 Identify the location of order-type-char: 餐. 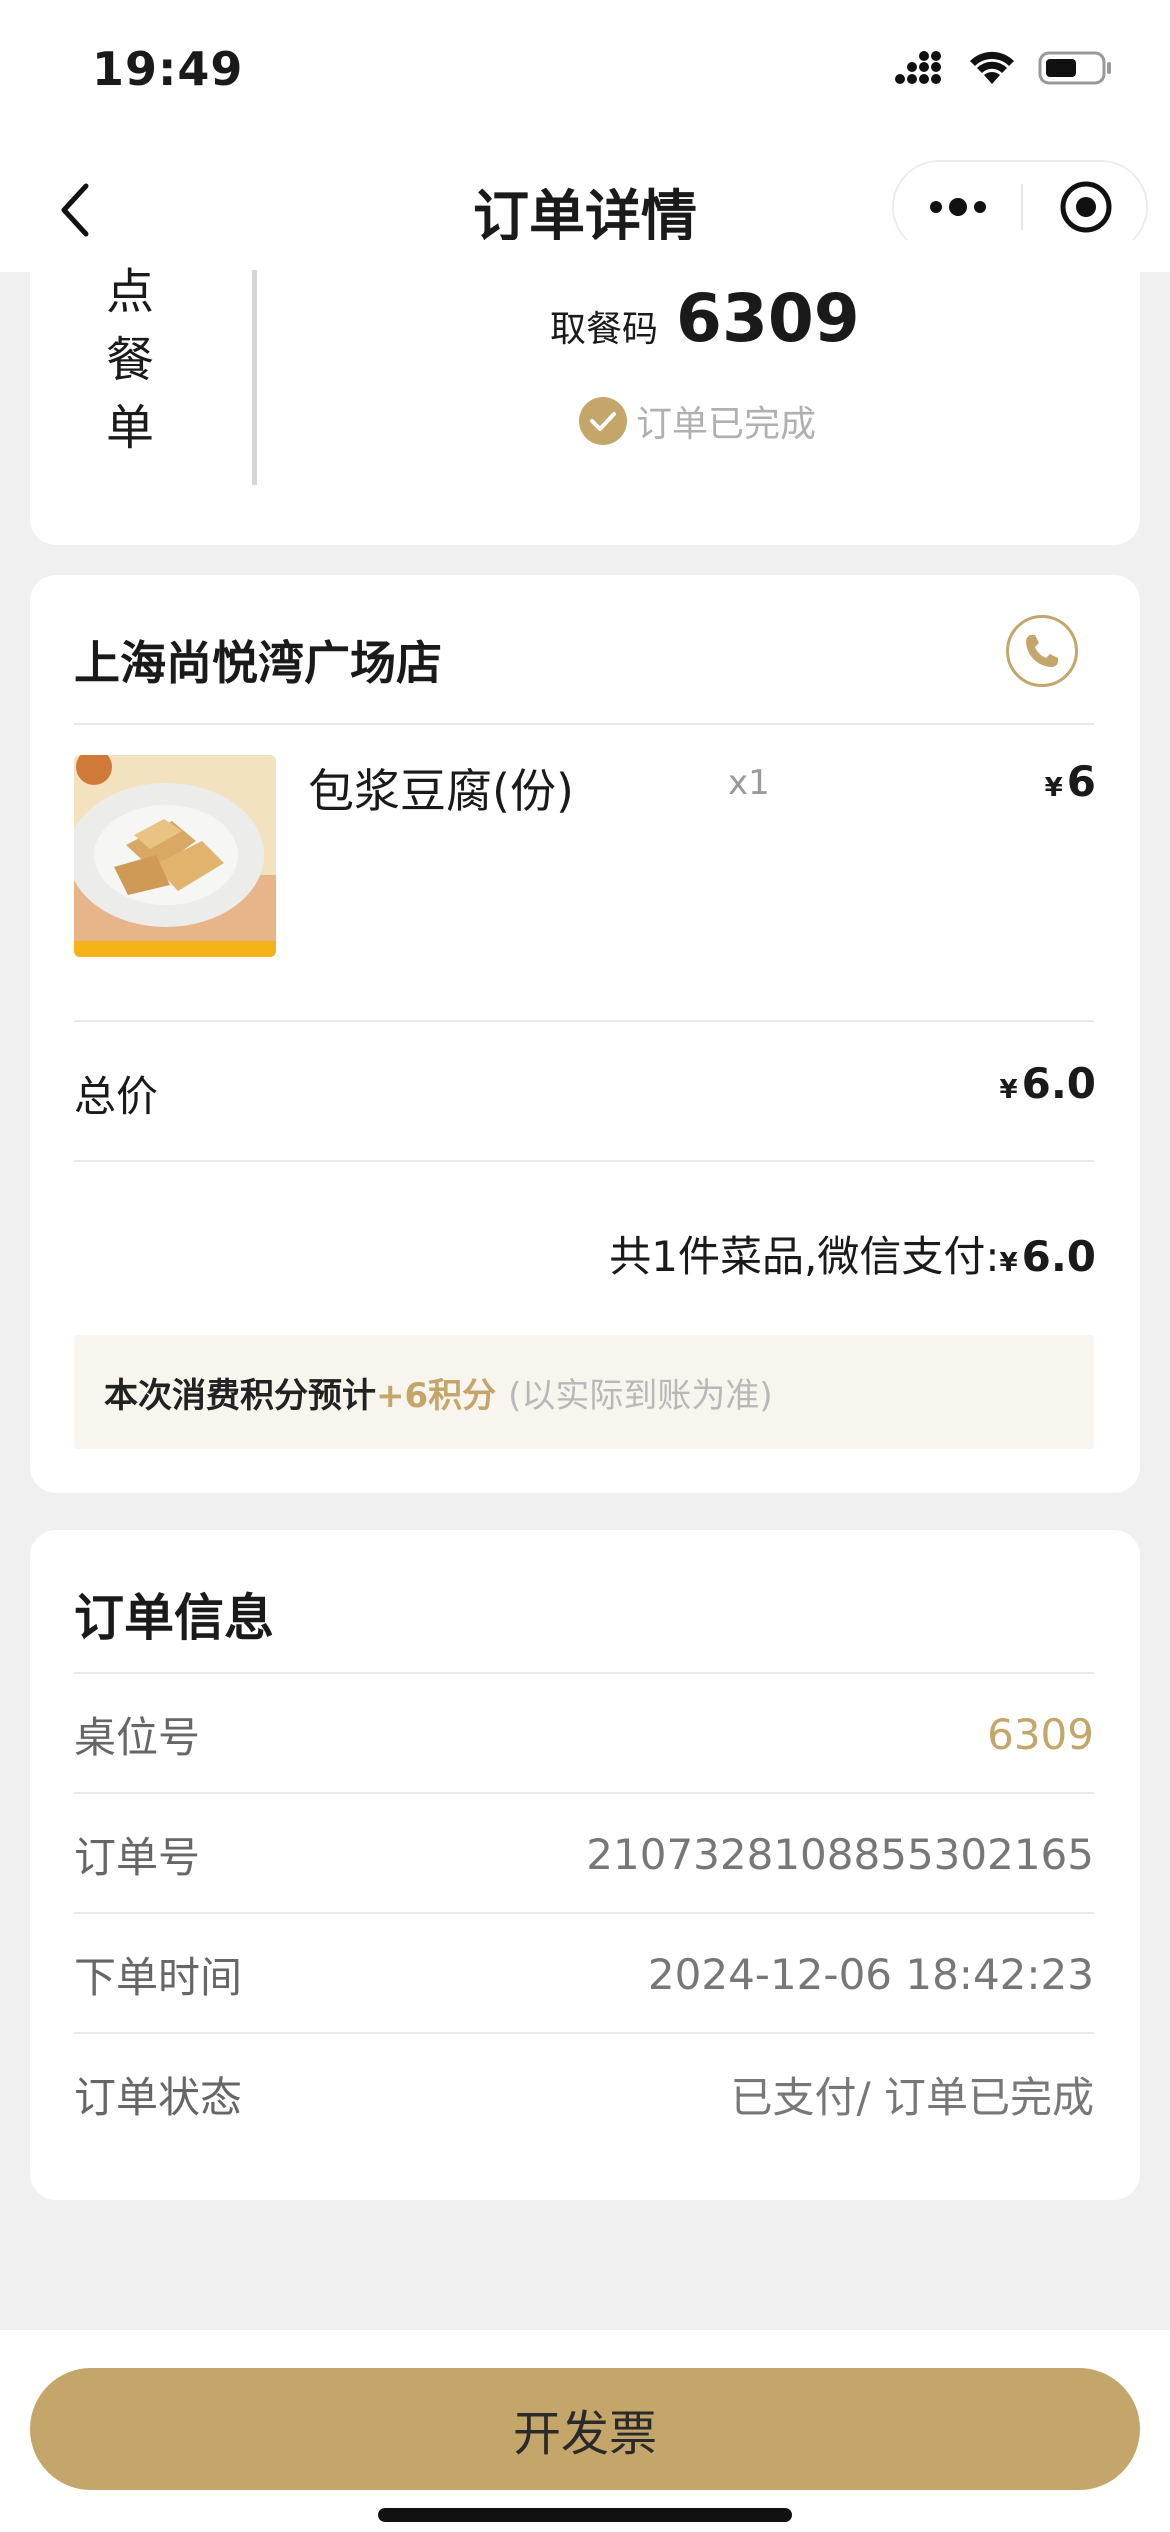
(129, 360).